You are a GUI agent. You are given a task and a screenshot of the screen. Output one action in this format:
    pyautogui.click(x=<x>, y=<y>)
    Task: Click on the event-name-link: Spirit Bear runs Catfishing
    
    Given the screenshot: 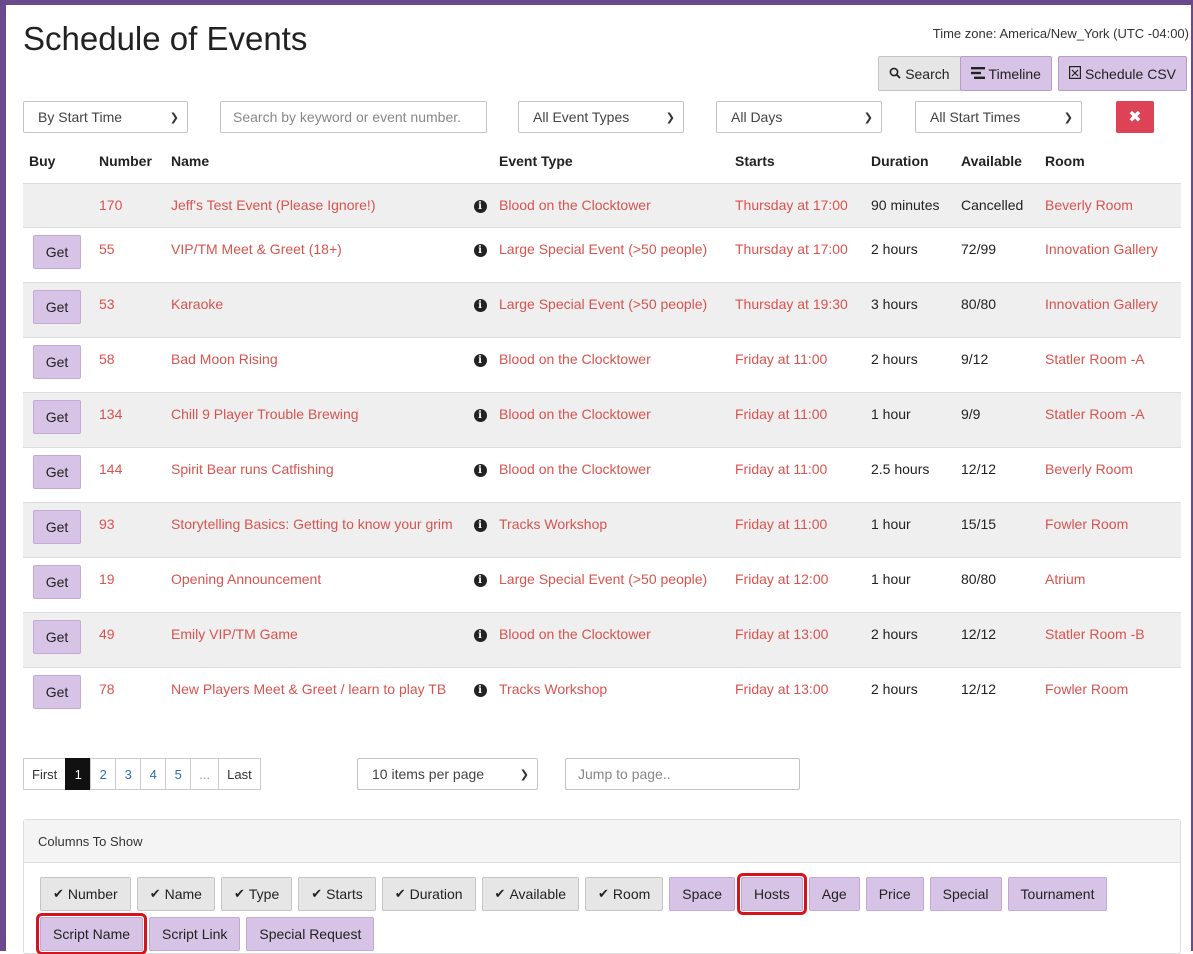 What is the action you would take?
    pyautogui.click(x=316, y=474)
    